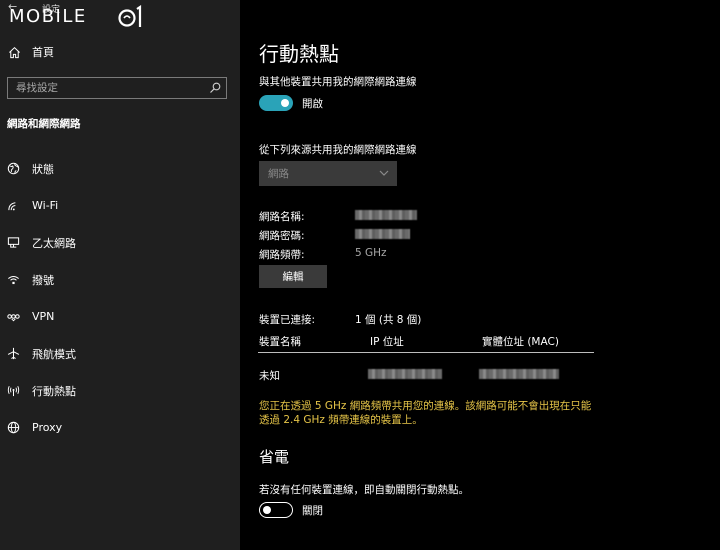 Image resolution: width=720 pixels, height=550 pixels. Describe the element at coordinates (31, 52) in the screenshot. I see `sidebar-home: 首頁` at that location.